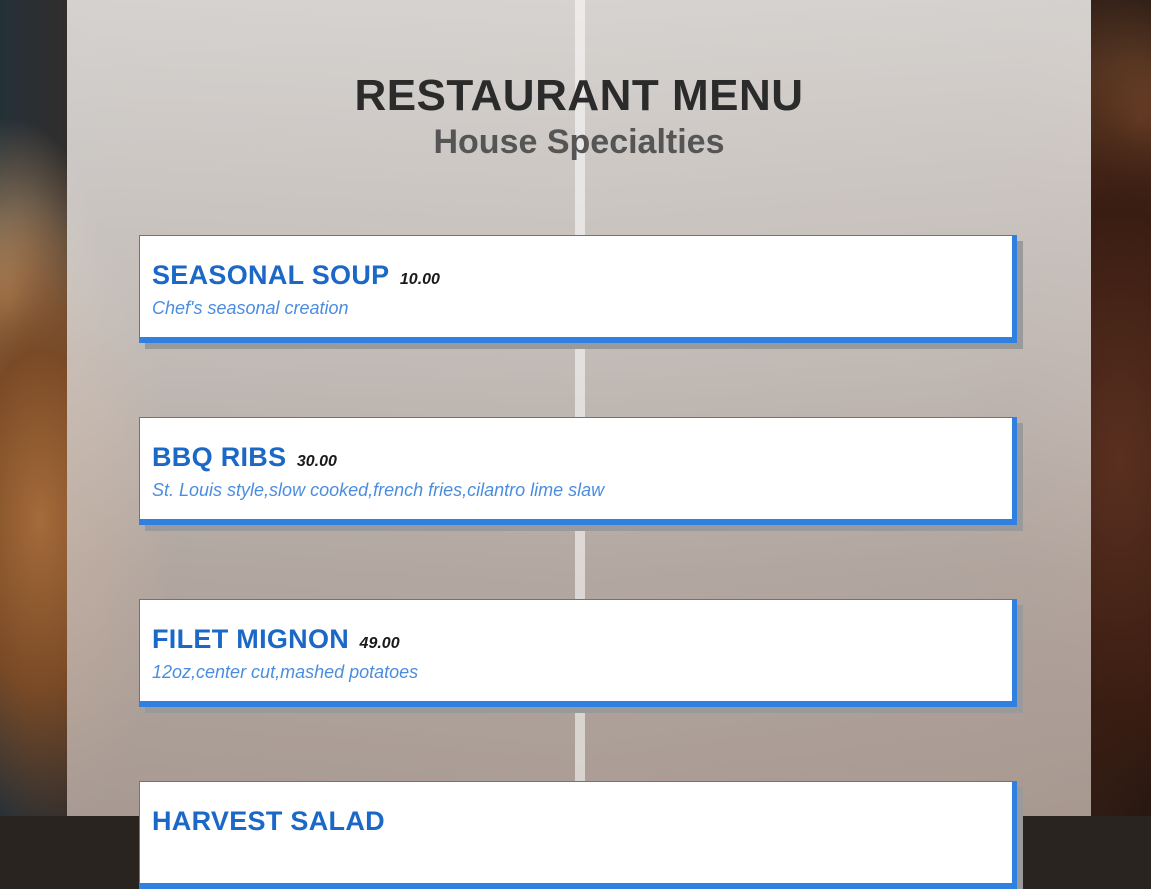  I want to click on page-title: RESTAURANT MENU, so click(579, 95).